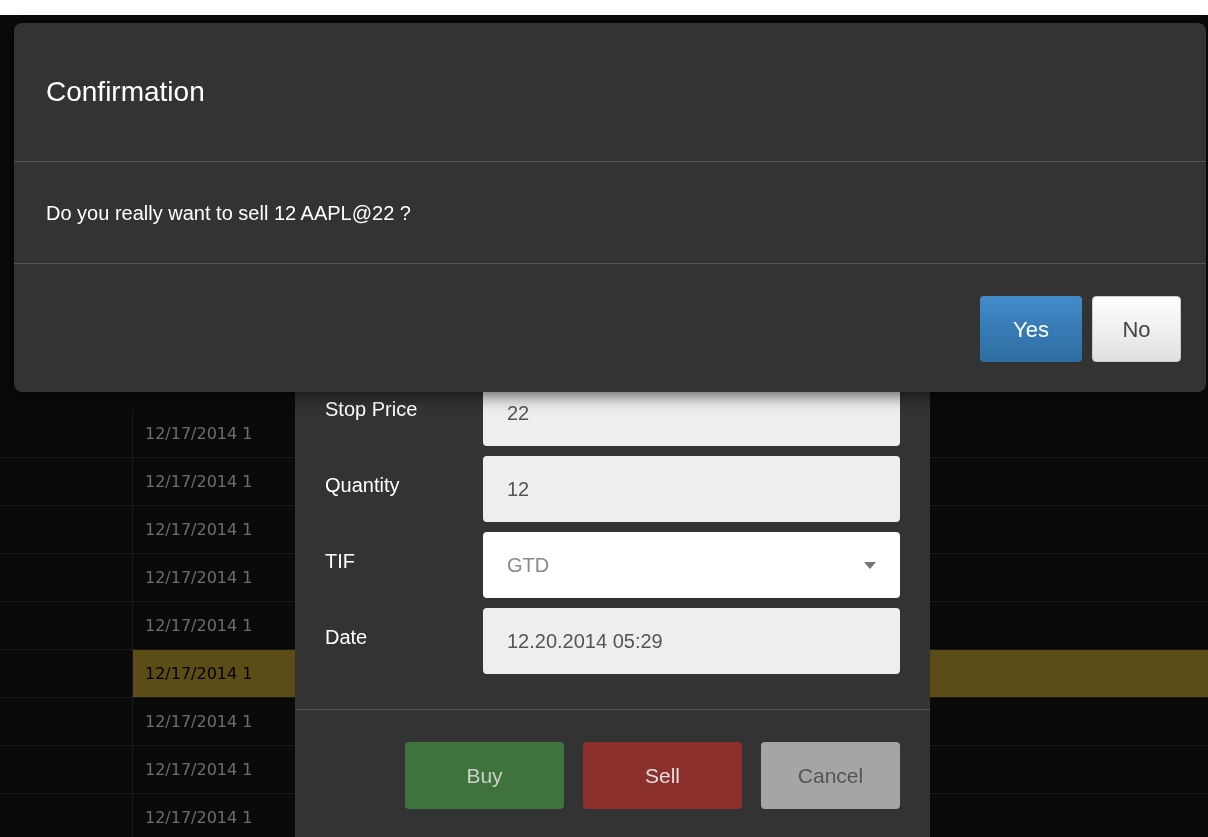  Describe the element at coordinates (691, 489) in the screenshot. I see `input-field: 12` at that location.